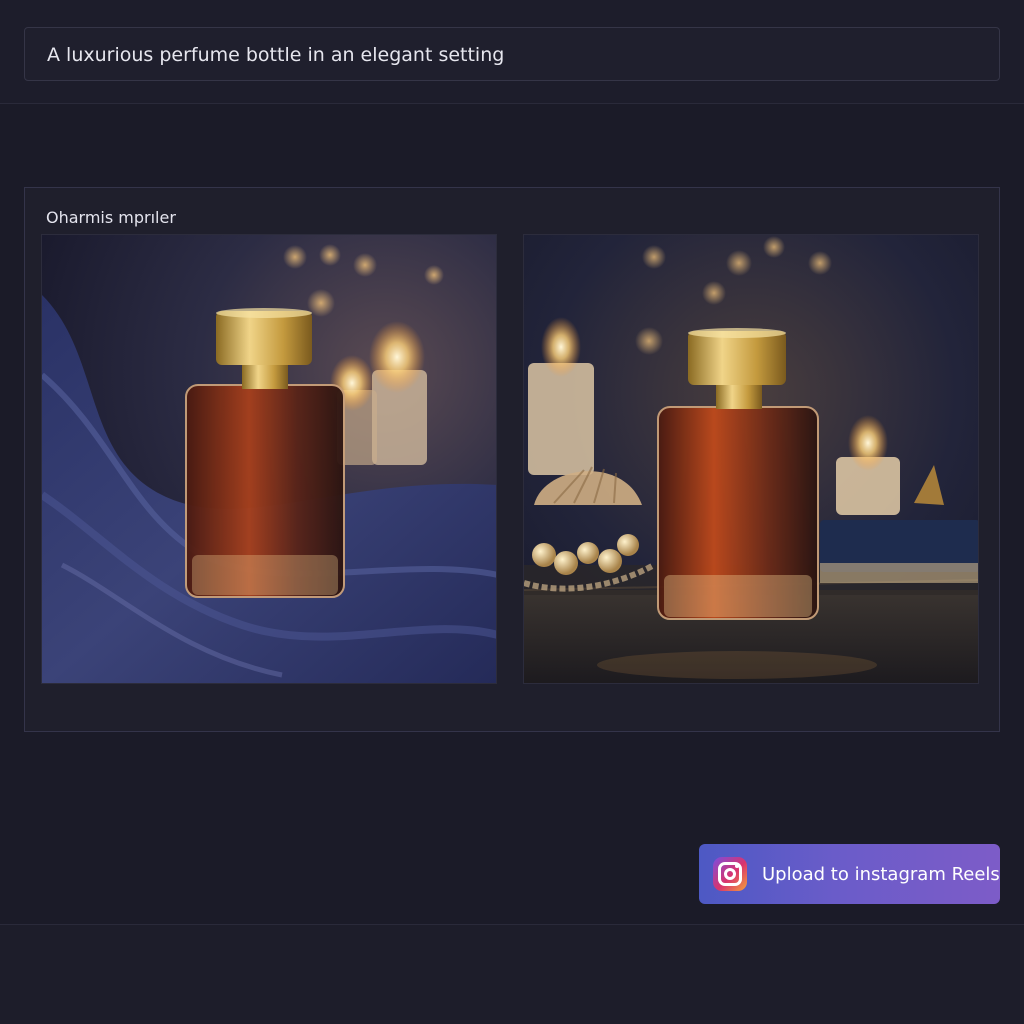  I want to click on bottom-bar, so click(512, 974).